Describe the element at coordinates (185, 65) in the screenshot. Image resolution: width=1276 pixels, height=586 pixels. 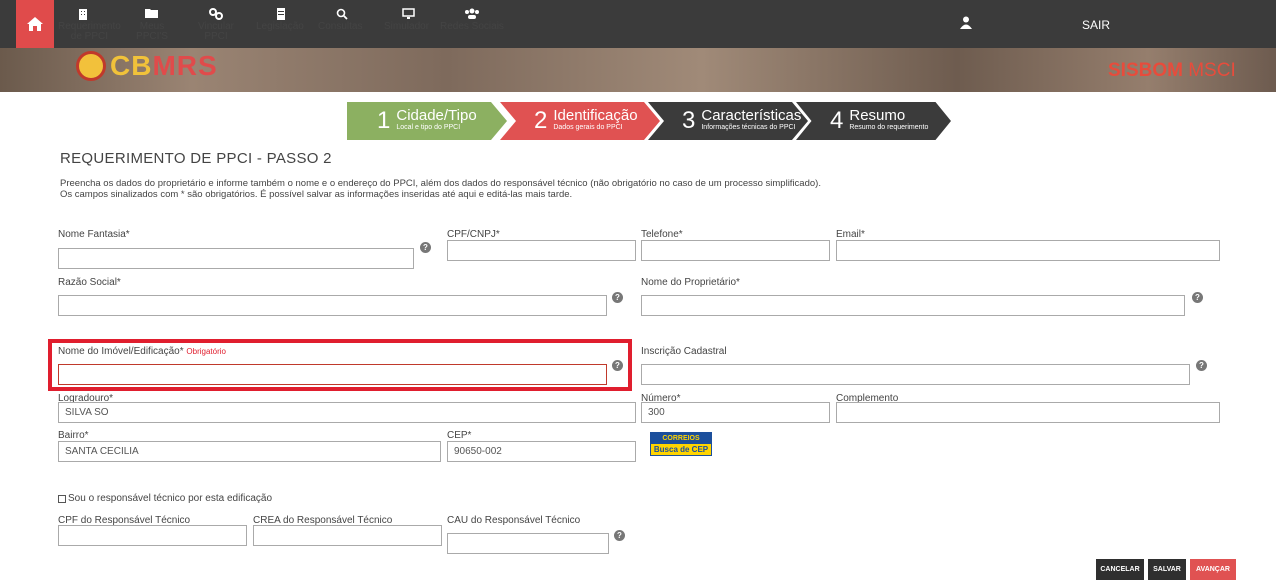
I see `logo-text-right: MRS` at that location.